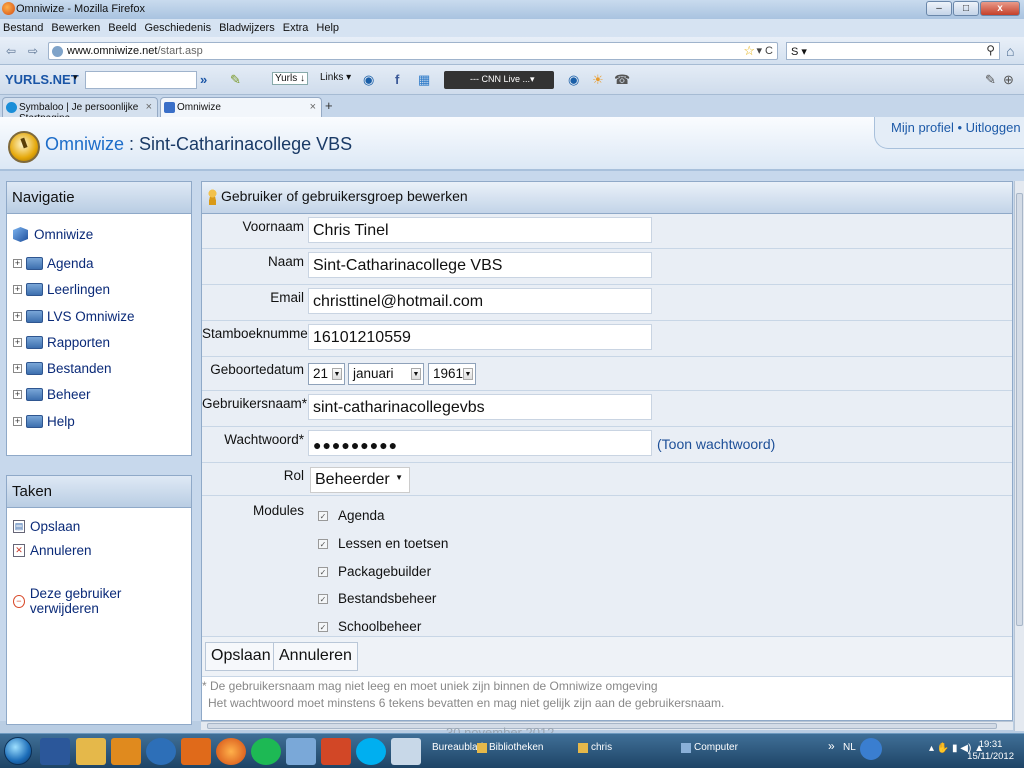 Image resolution: width=1024 pixels, height=768 pixels. I want to click on module-bestandsbeheer: ✓ Bestandsbeheer, so click(377, 598).